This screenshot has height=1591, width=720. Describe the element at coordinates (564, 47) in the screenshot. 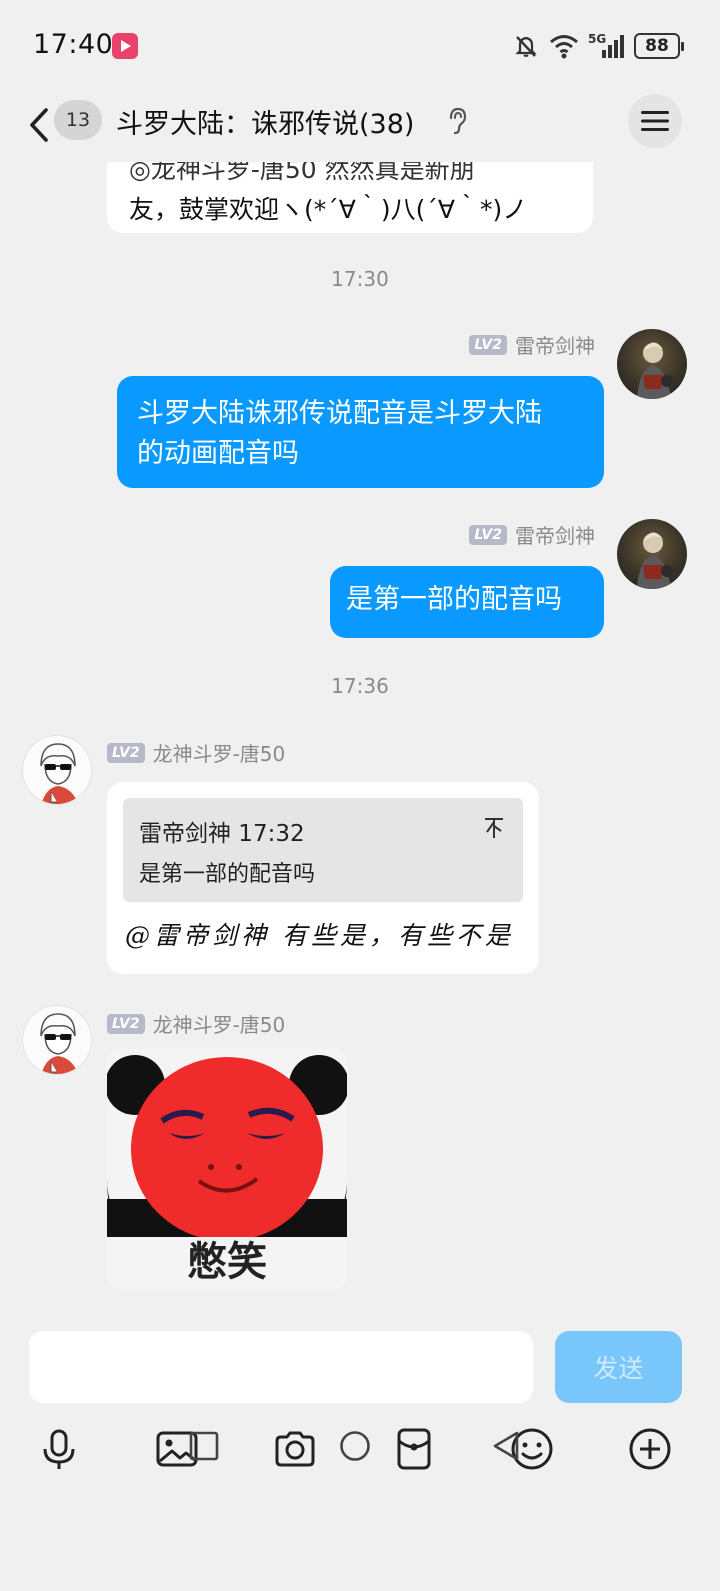

I see `wifi-icon` at that location.